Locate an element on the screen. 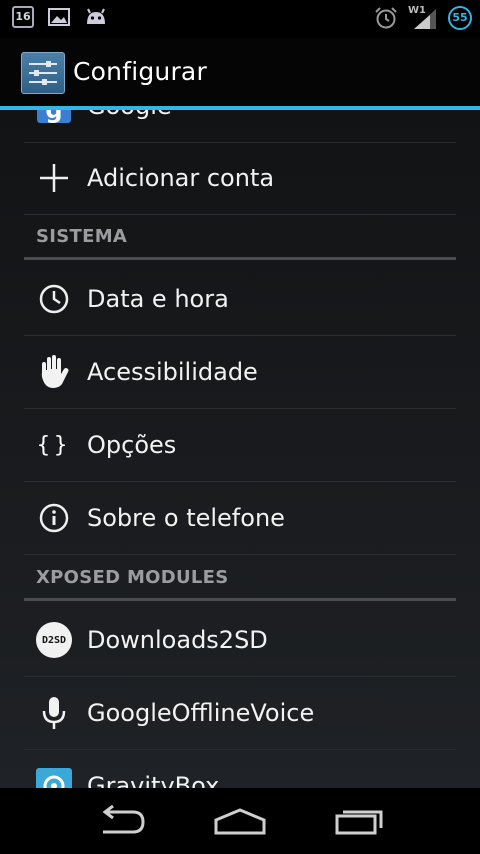 This screenshot has width=480, height=854. wifi-signal-group: W1 is located at coordinates (423, 18).